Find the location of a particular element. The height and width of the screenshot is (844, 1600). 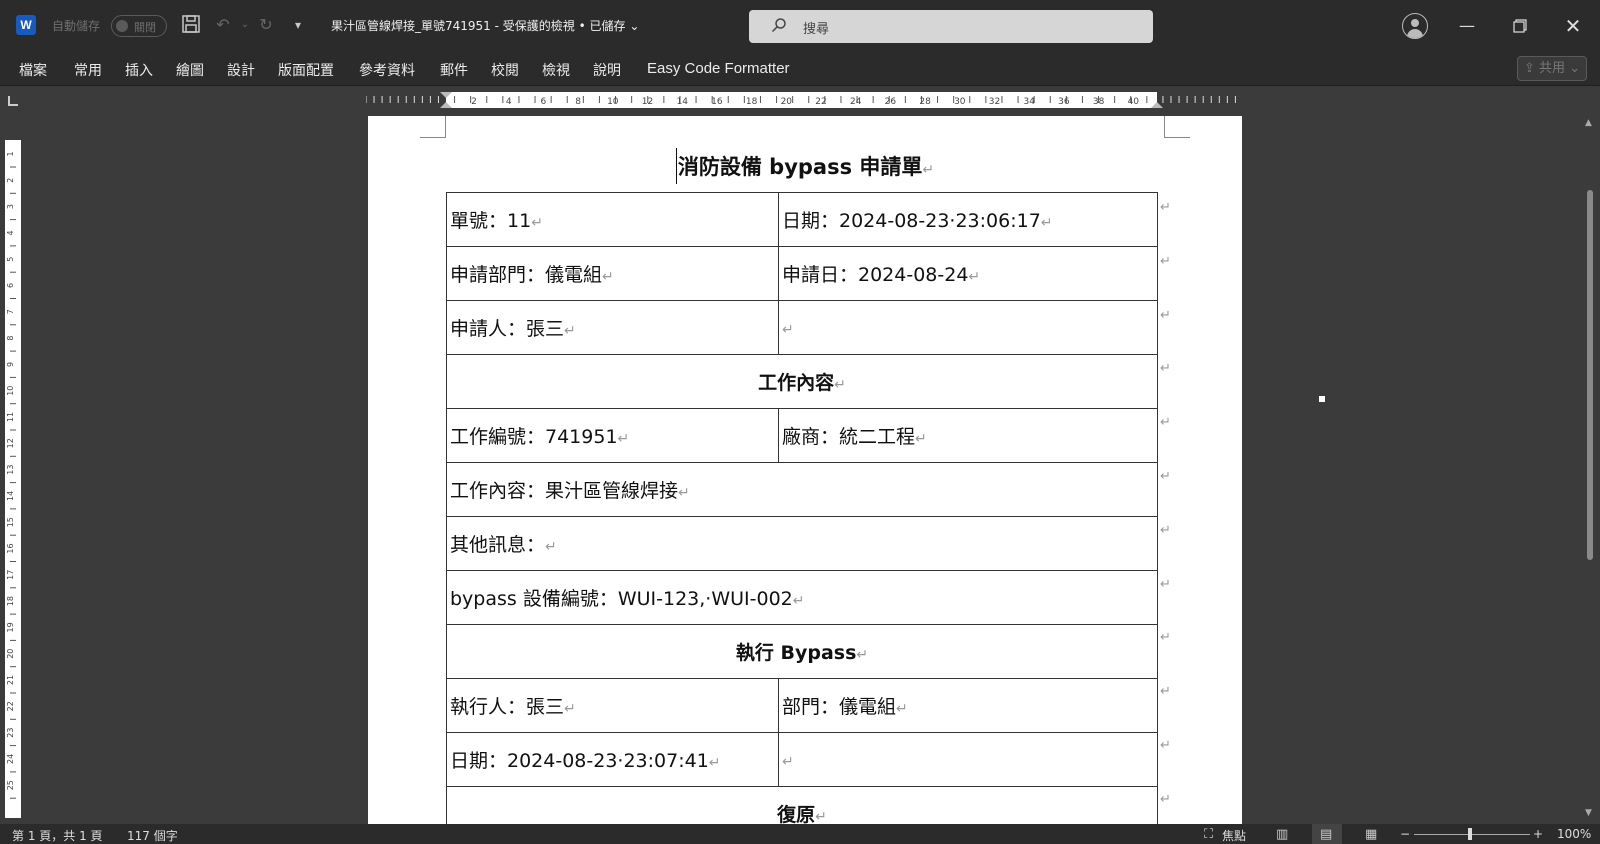

table-row: 申請部門：儀電組↵ 申請日：2024-08-24↵ is located at coordinates (802, 273).